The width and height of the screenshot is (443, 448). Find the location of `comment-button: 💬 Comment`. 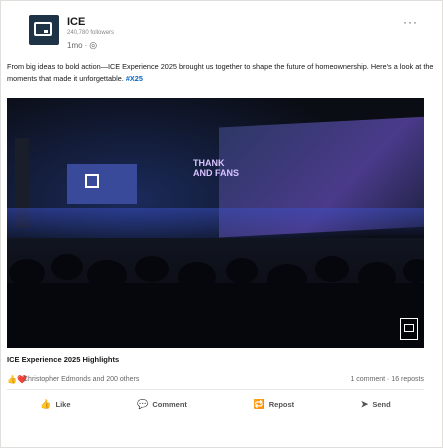

comment-button: 💬 Comment is located at coordinates (162, 404).